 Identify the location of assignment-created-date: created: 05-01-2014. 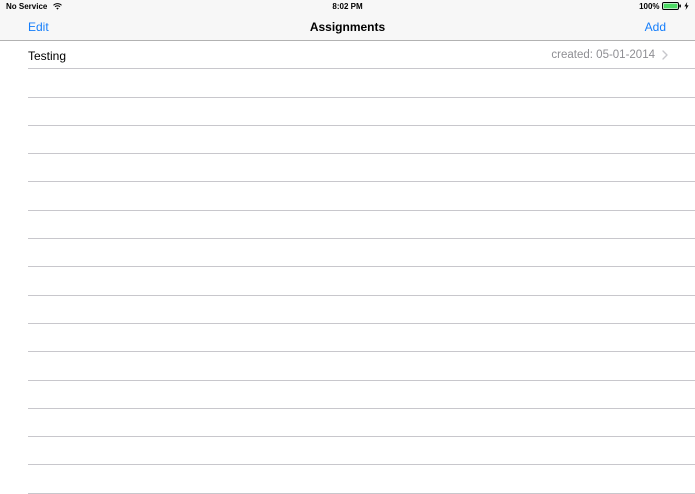
(603, 55).